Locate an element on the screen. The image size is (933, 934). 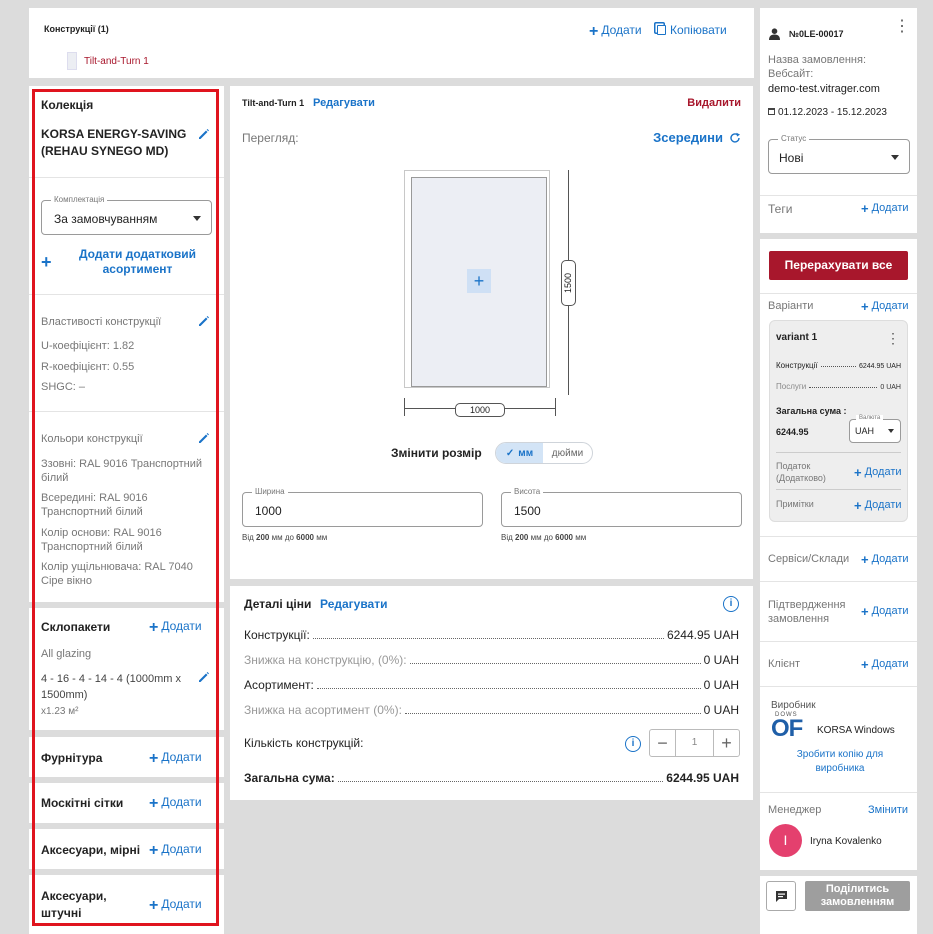
info-icon: i is located at coordinates (731, 604).